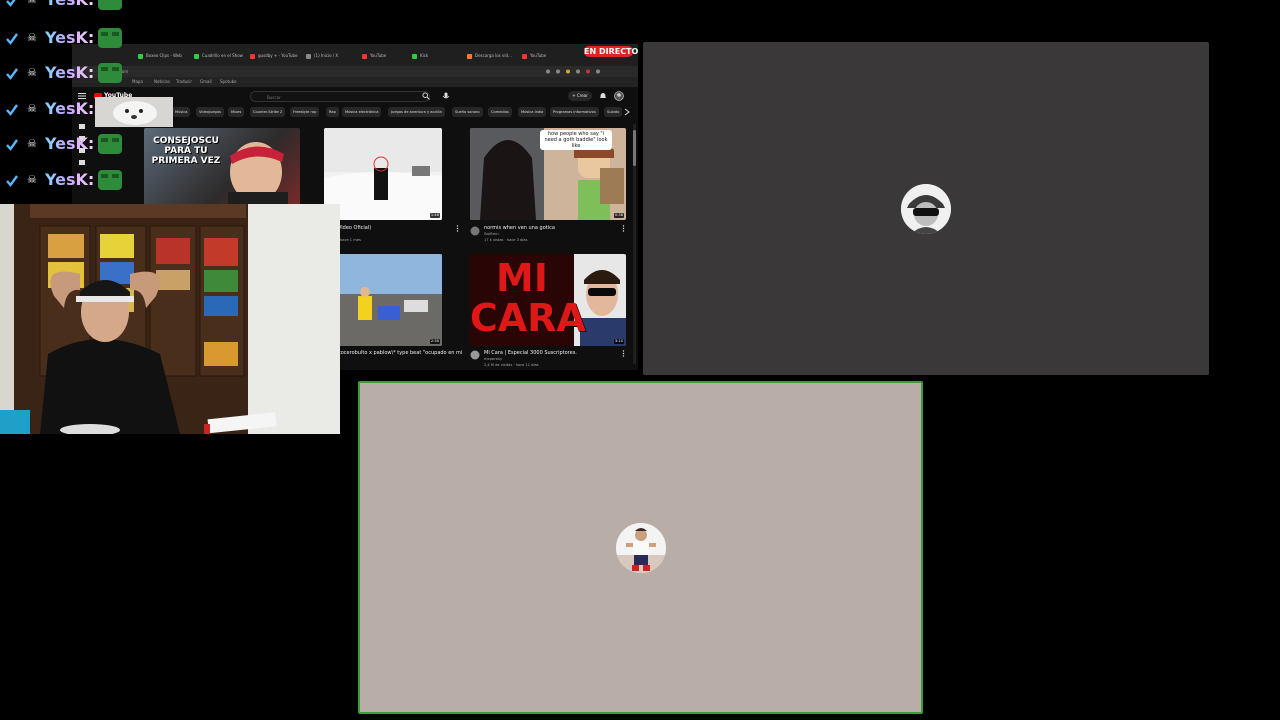 The width and height of the screenshot is (1280, 720). Describe the element at coordinates (206, 82) in the screenshot. I see `bookmark-item: Gmail` at that location.